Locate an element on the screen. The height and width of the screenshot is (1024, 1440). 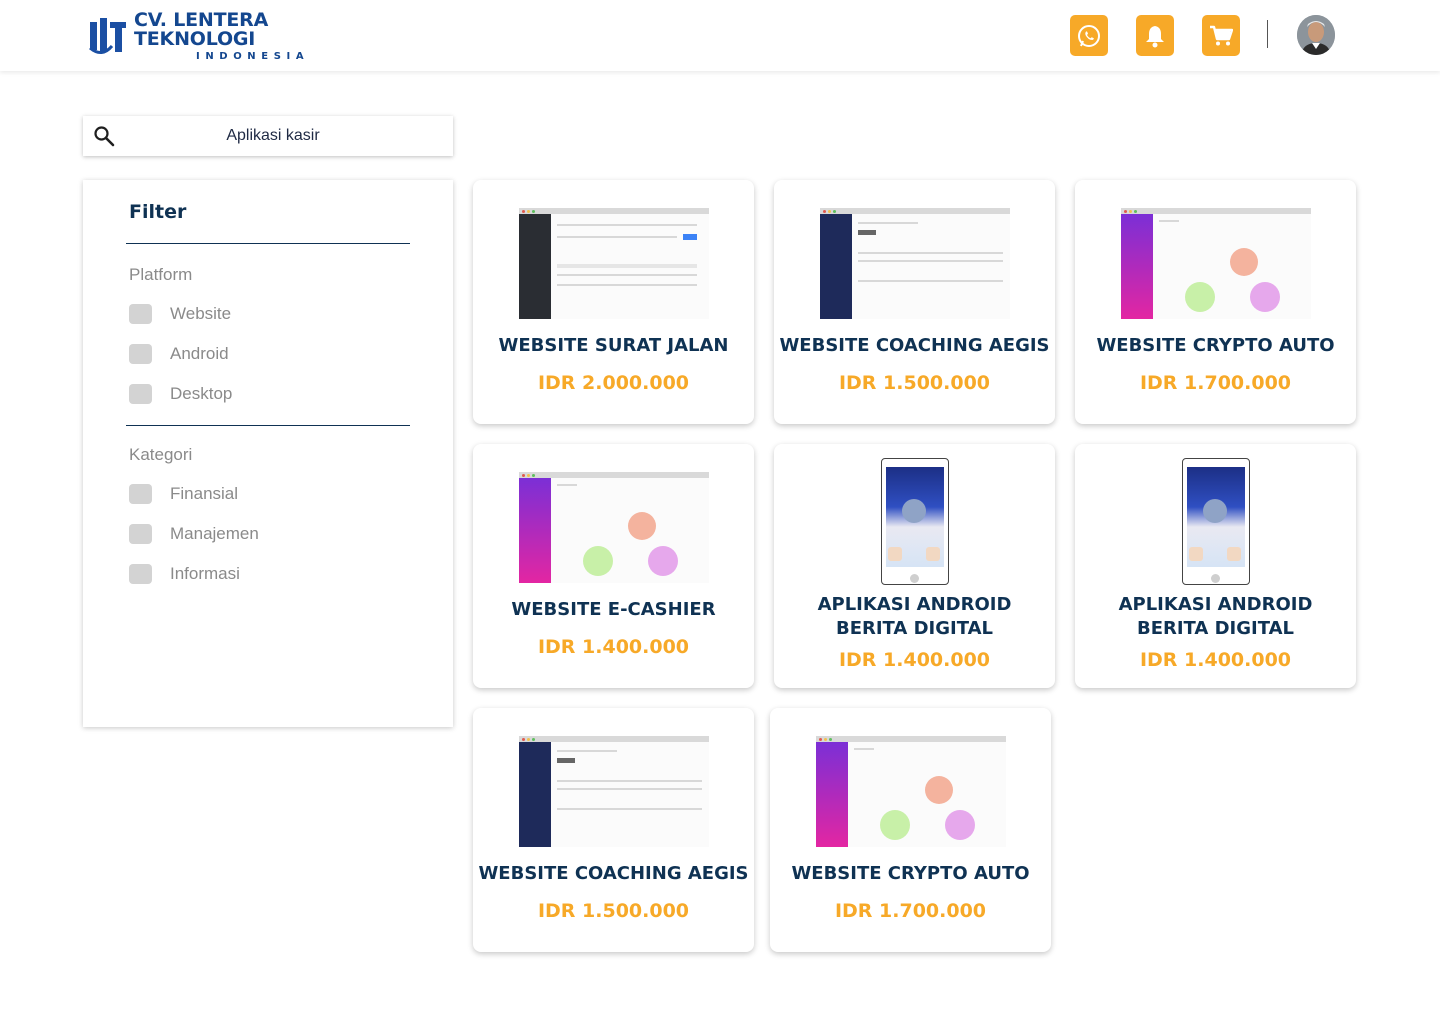
header-divider is located at coordinates (1267, 34).